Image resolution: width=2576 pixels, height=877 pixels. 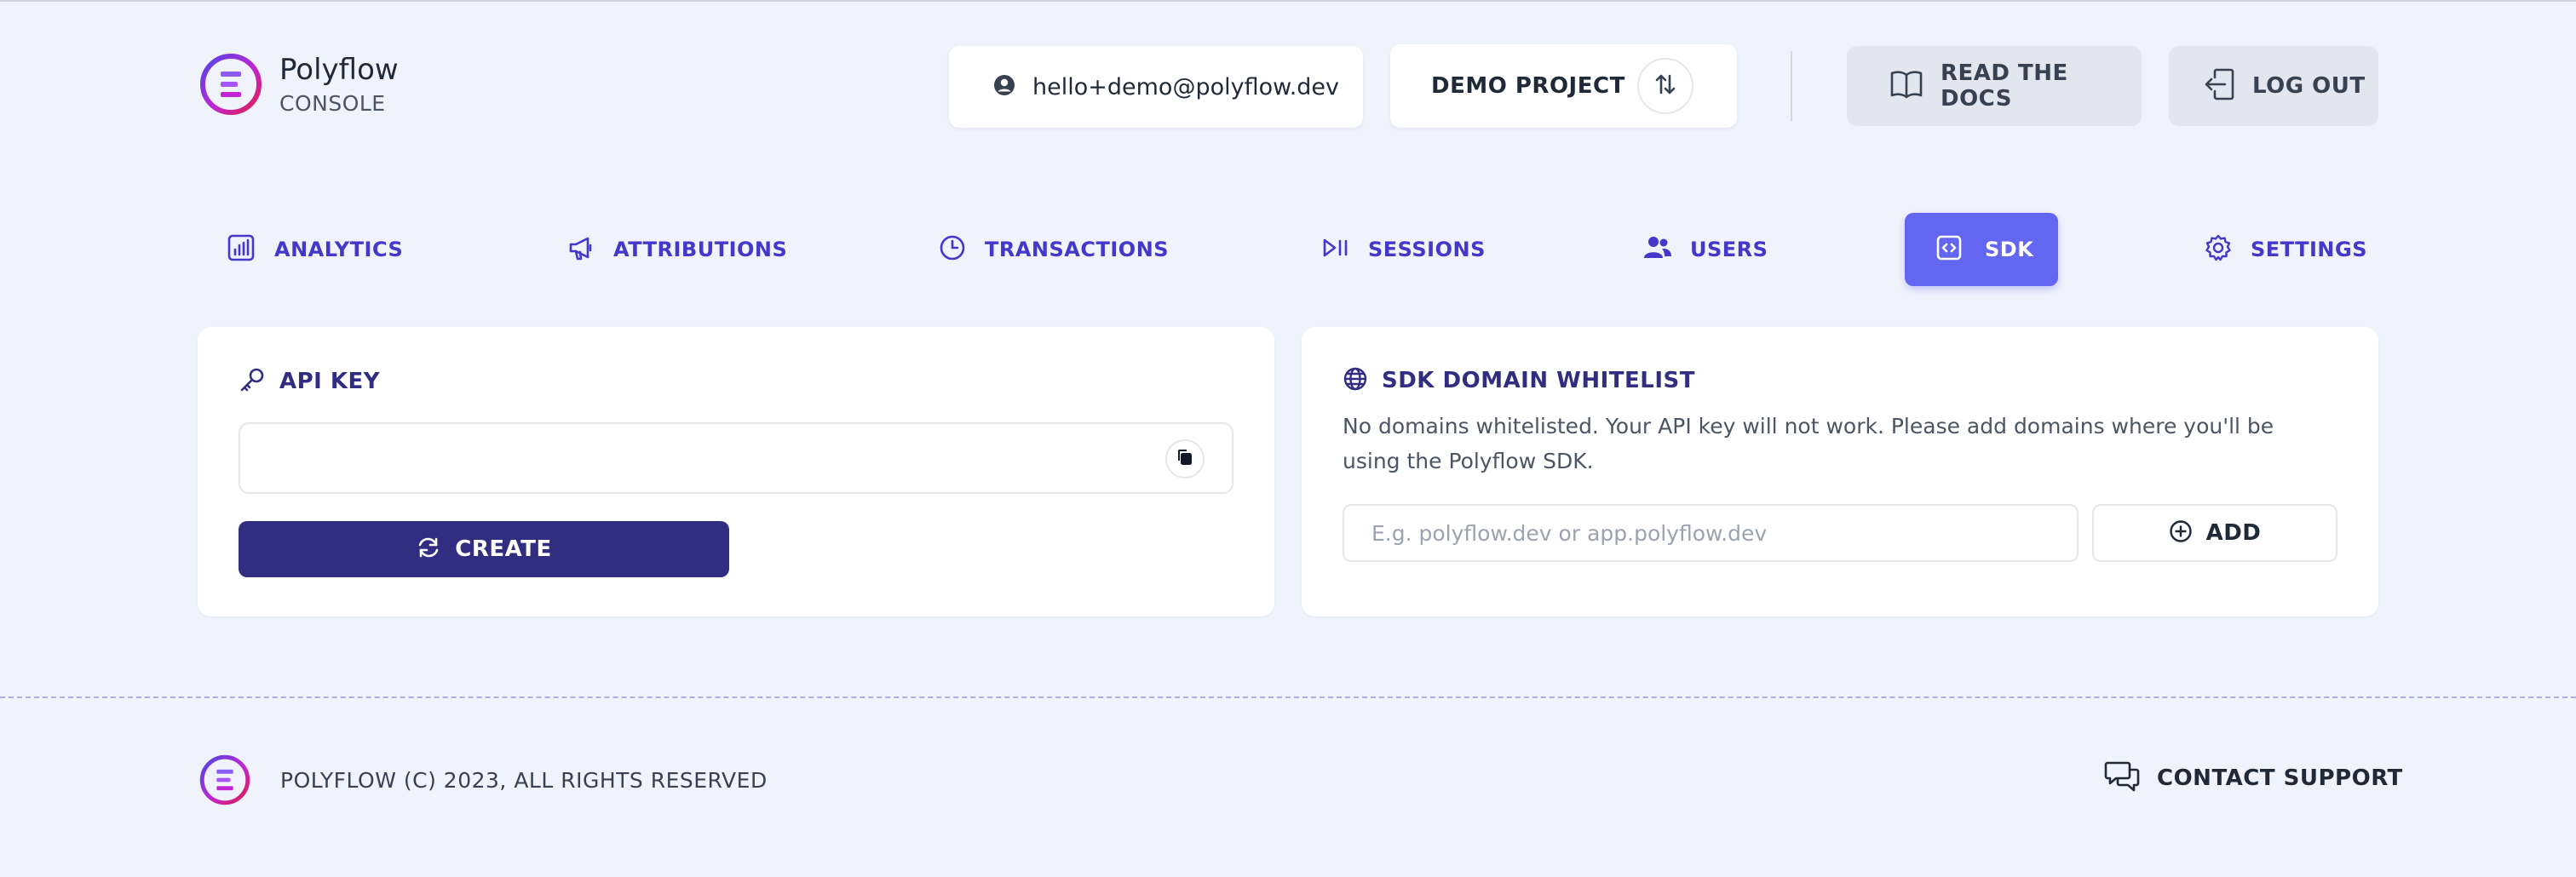 I want to click on api-key-field, so click(x=736, y=458).